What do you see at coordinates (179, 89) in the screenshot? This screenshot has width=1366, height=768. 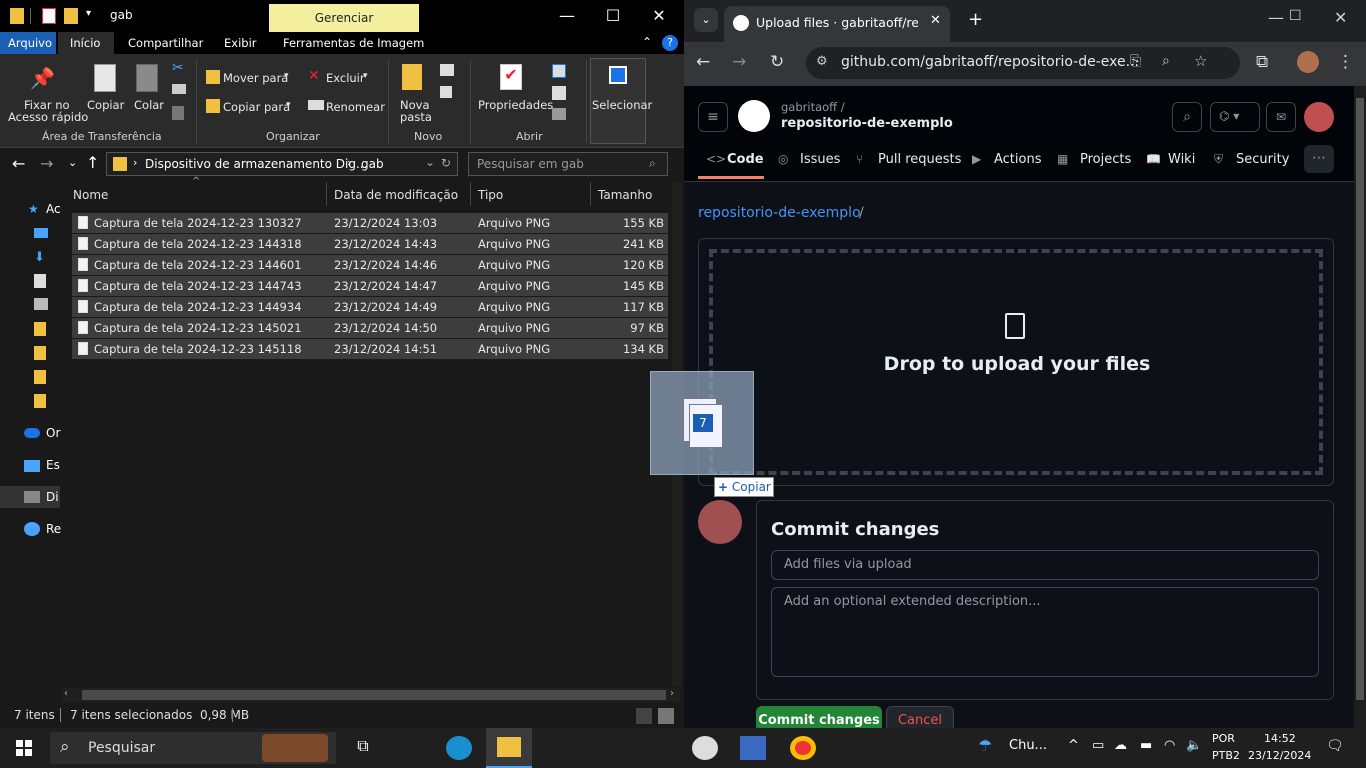 I see `copy-path-icon` at bounding box center [179, 89].